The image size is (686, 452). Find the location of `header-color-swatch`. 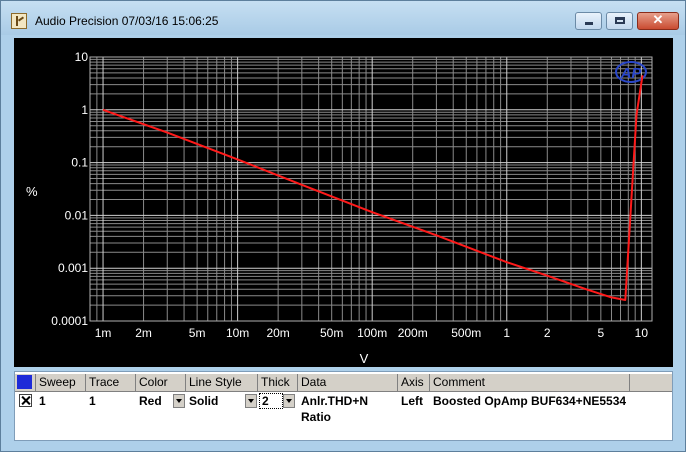

header-color-swatch is located at coordinates (25, 383).